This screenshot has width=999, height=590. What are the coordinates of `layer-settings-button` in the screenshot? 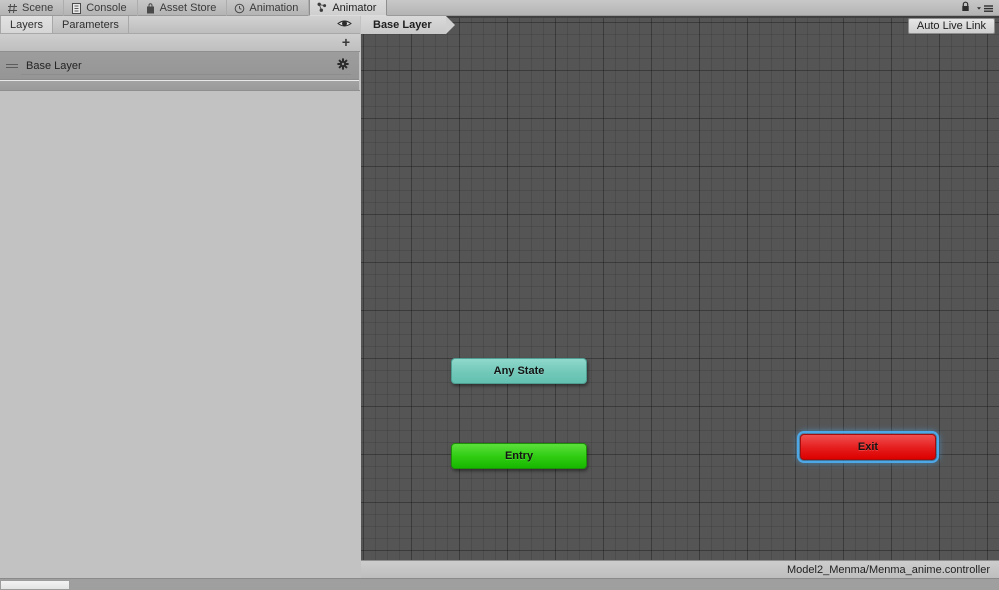 It's located at (348, 65).